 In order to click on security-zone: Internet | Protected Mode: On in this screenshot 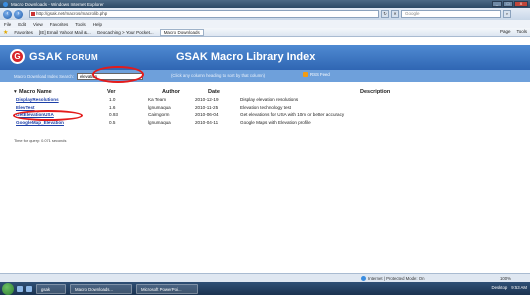, I will do `click(393, 278)`.